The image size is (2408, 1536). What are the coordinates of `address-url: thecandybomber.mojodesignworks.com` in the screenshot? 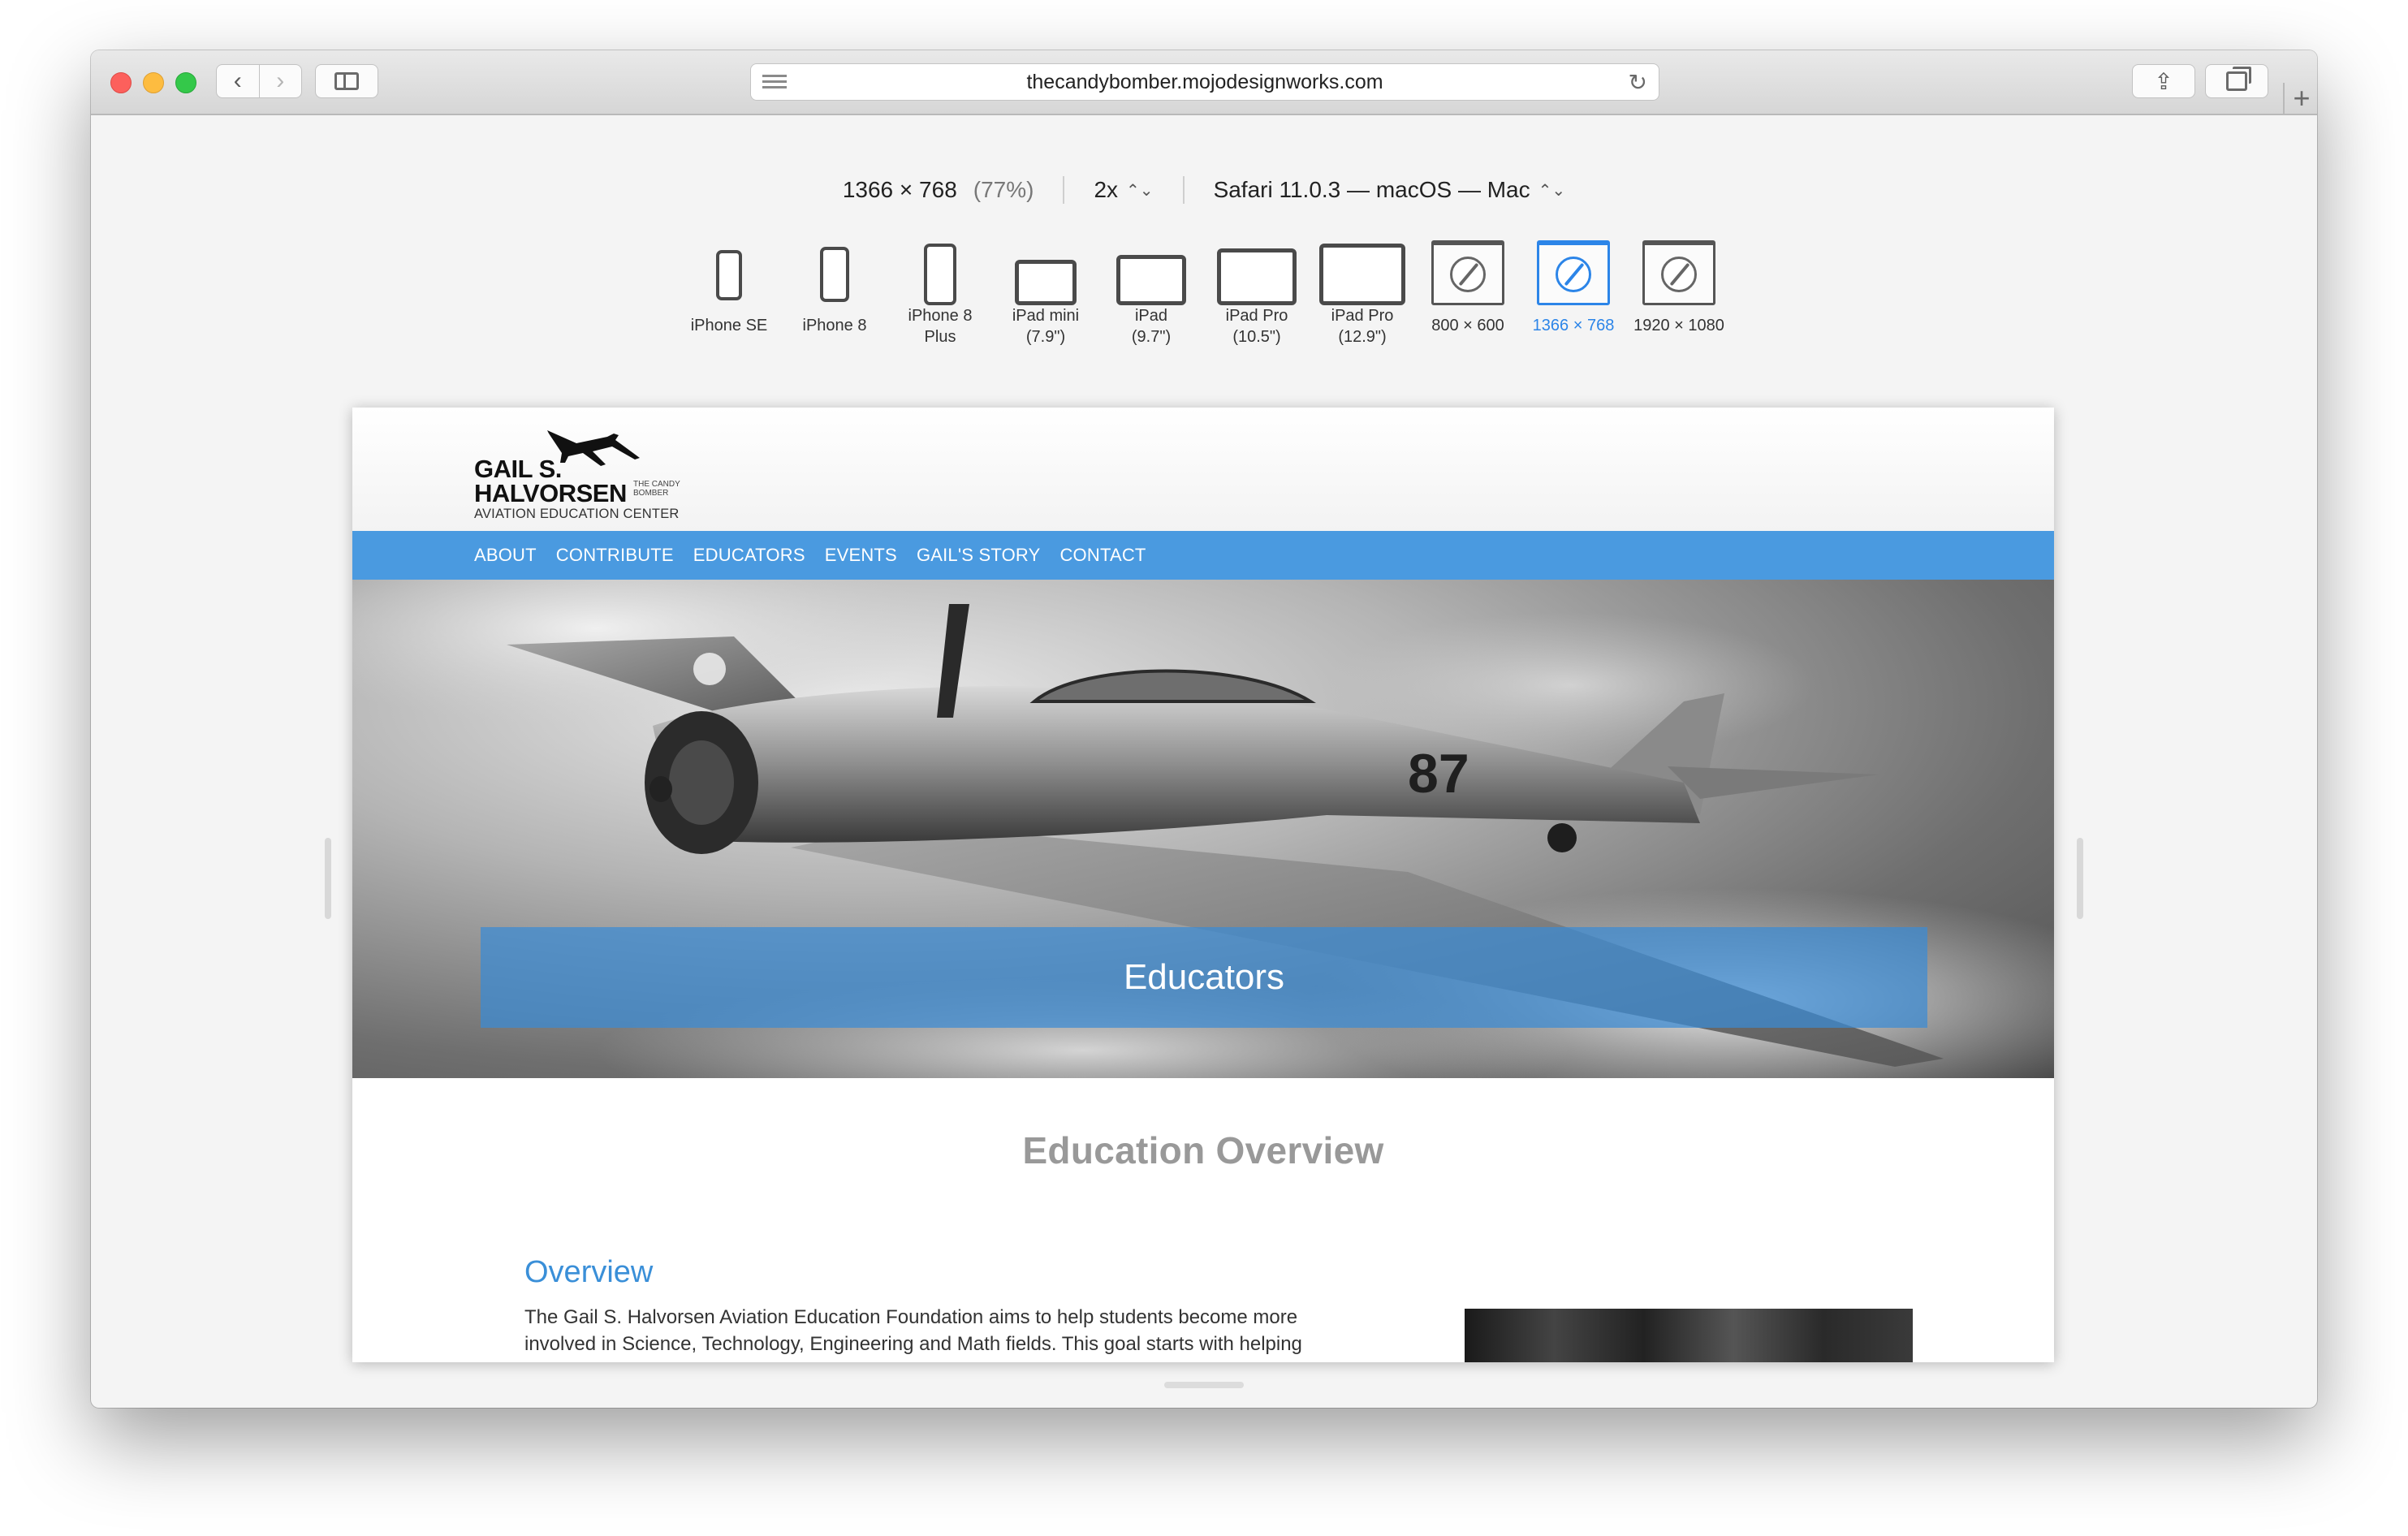 It's located at (1204, 82).